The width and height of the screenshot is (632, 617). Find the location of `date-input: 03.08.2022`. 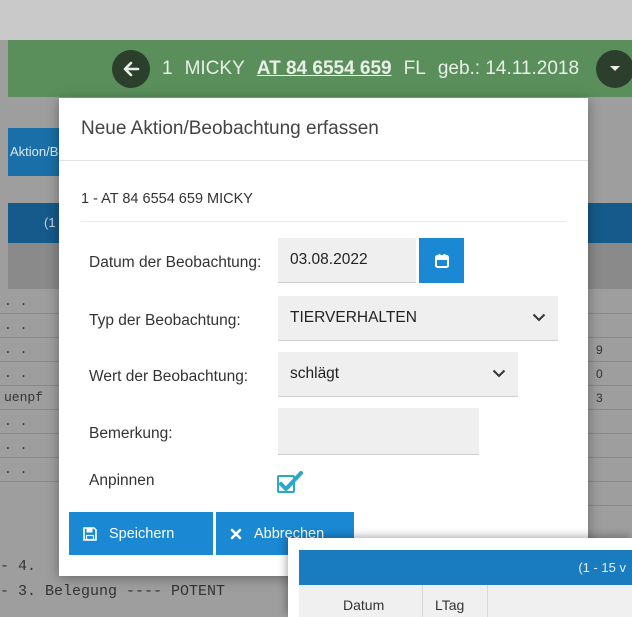

date-input: 03.08.2022 is located at coordinates (347, 260).